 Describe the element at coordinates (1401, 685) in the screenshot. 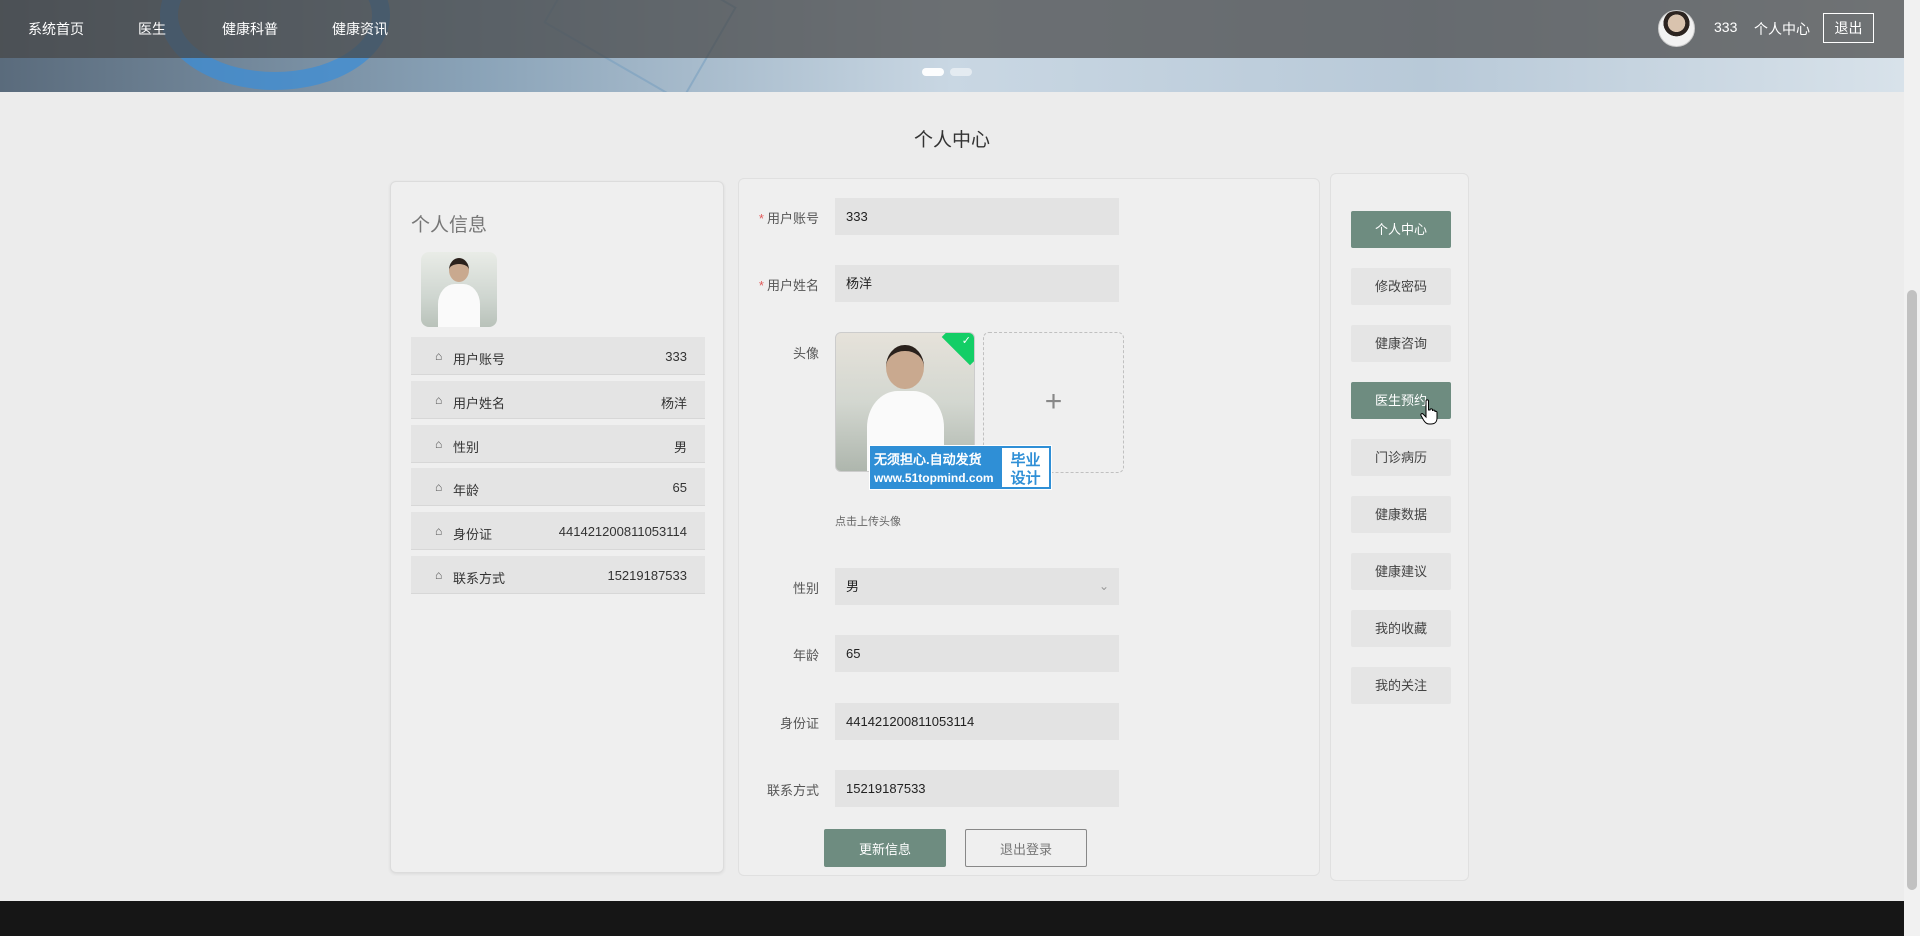

I see `menu-following: 我的关注` at that location.